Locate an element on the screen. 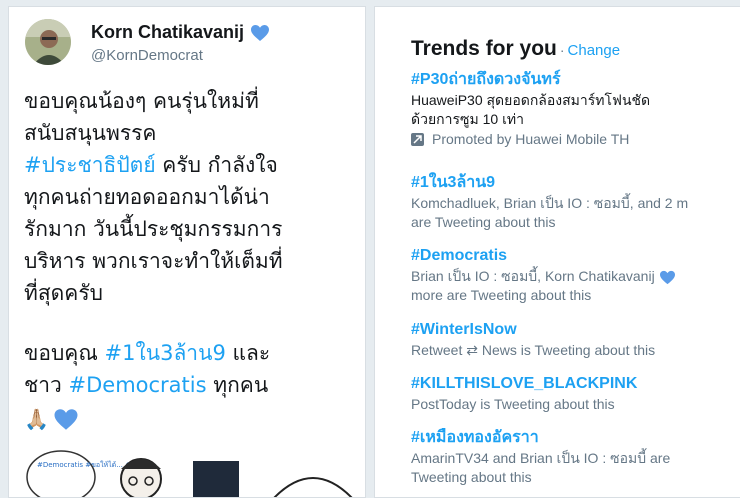  trend-tag: #KILLTHISLOVE_BLACKPINK is located at coordinates (575, 384).